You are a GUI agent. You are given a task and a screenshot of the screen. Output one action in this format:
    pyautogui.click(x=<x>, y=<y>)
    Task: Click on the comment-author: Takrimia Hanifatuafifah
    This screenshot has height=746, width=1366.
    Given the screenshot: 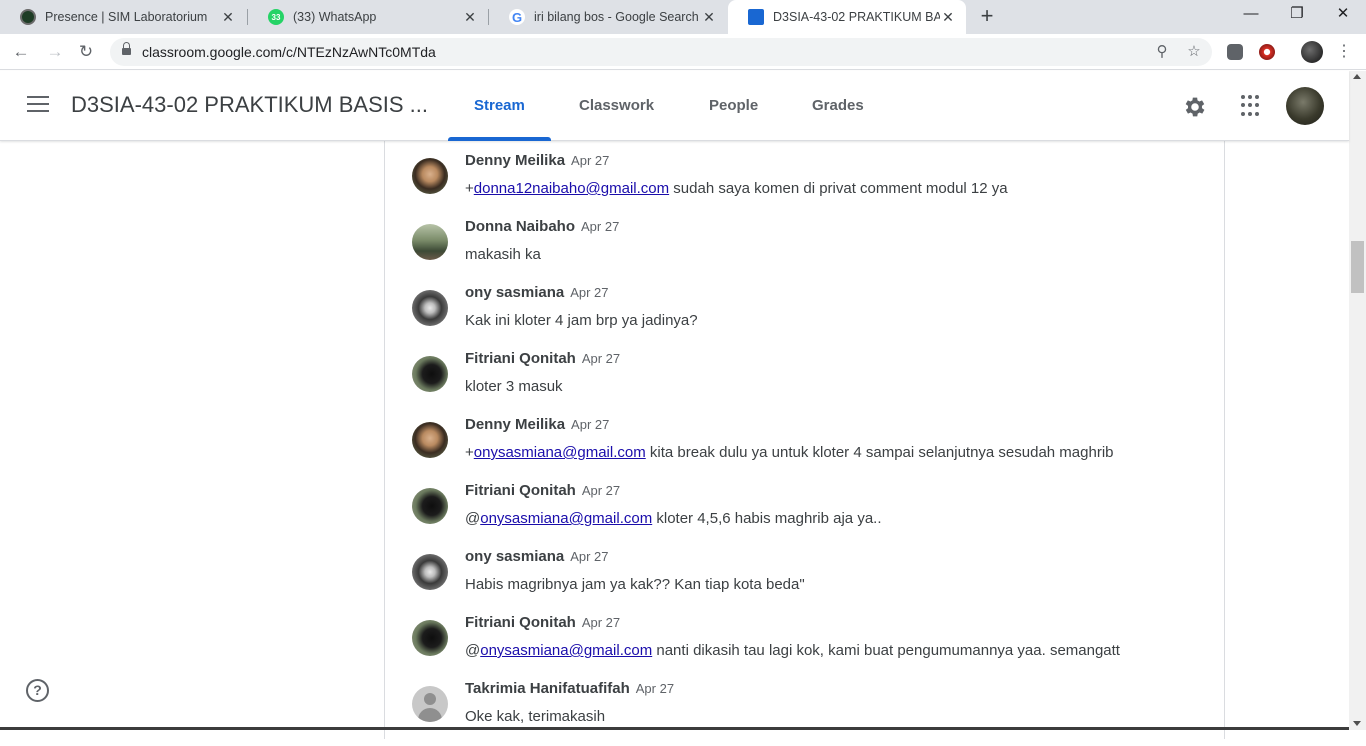 What is the action you would take?
    pyautogui.click(x=547, y=688)
    